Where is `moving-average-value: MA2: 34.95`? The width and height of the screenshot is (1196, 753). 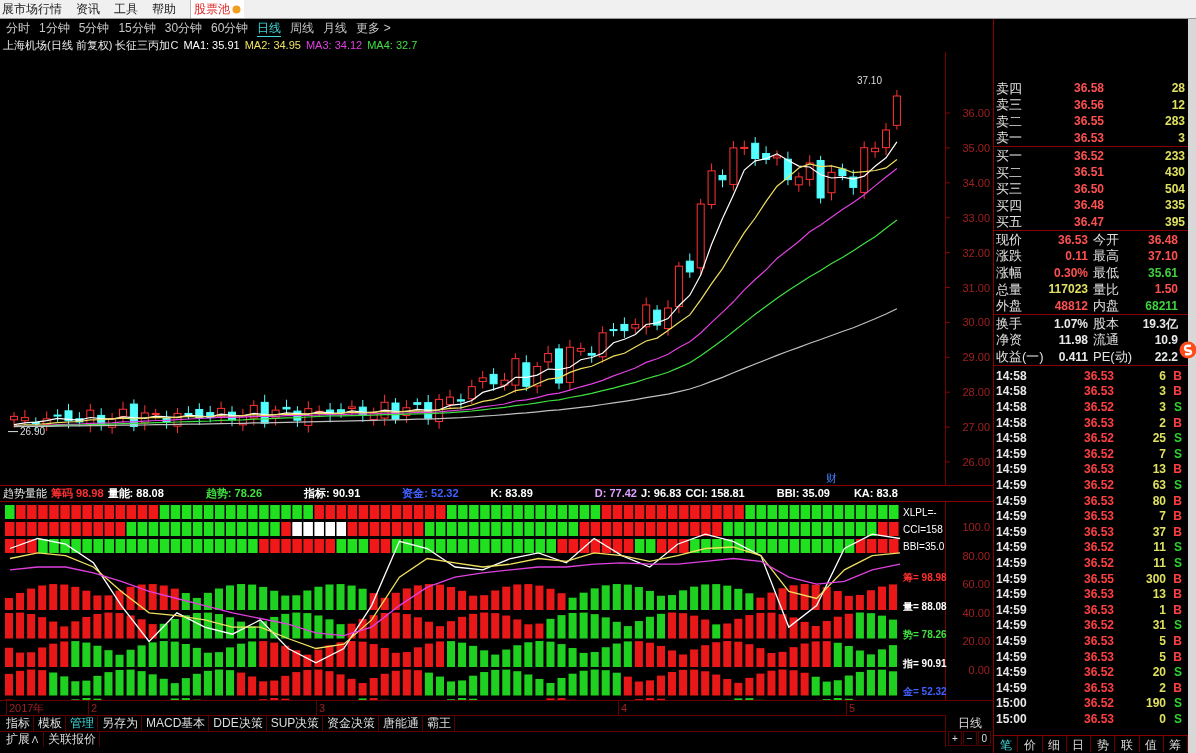 moving-average-value: MA2: 34.95 is located at coordinates (272, 45).